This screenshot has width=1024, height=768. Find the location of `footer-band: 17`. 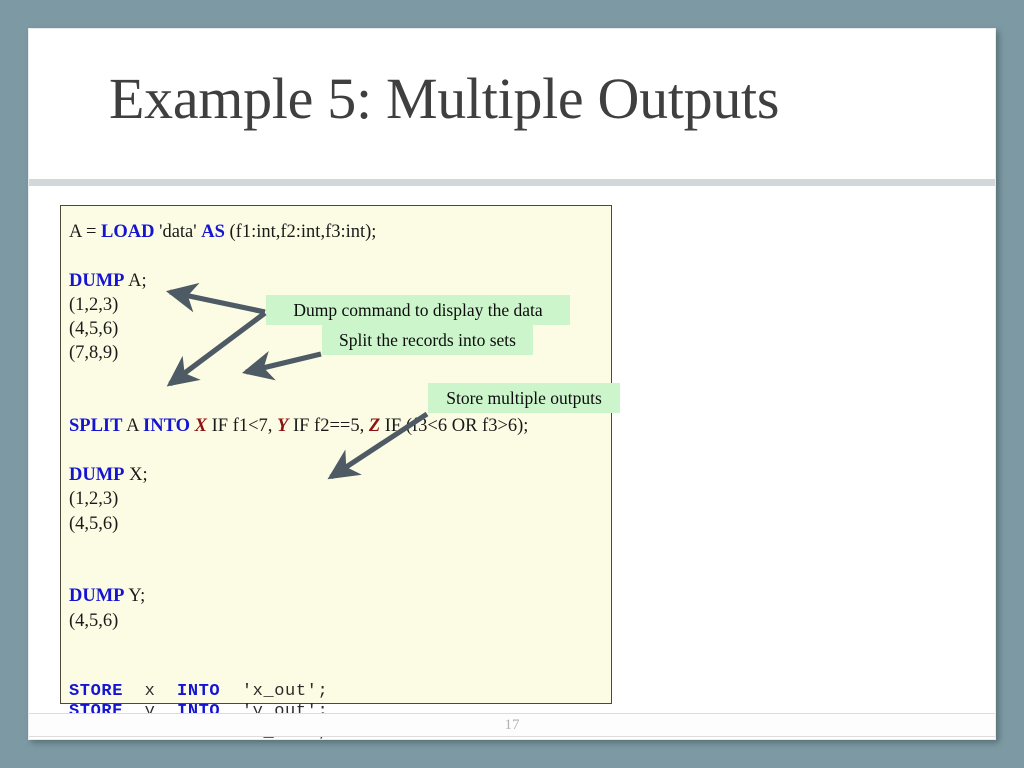

footer-band: 17 is located at coordinates (512, 725).